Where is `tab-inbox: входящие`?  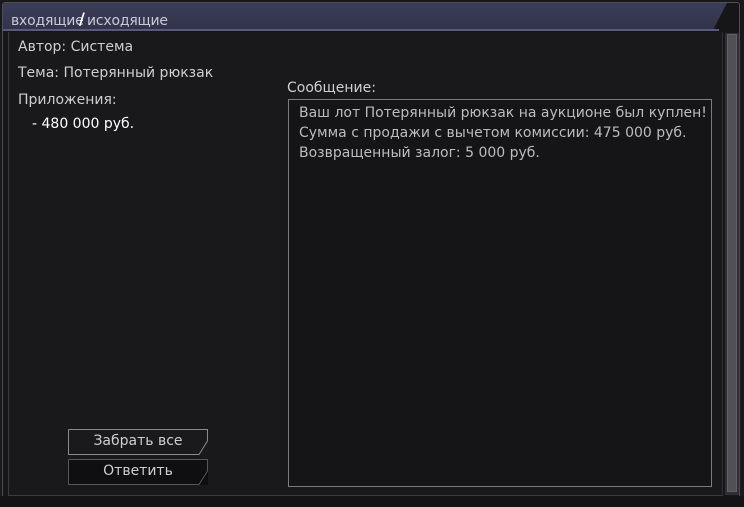 tab-inbox: входящие is located at coordinates (47, 21).